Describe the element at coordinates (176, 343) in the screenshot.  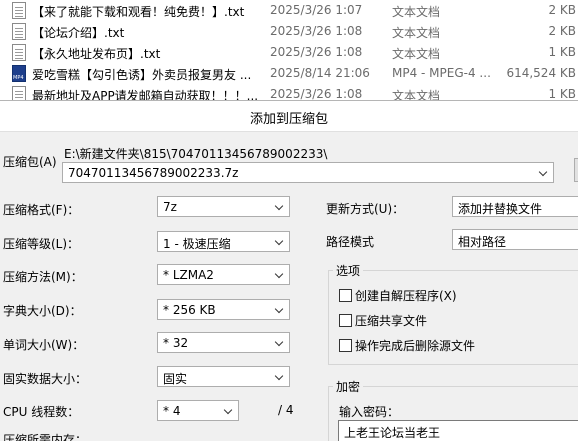
I see `word-size-value: * 32` at that location.